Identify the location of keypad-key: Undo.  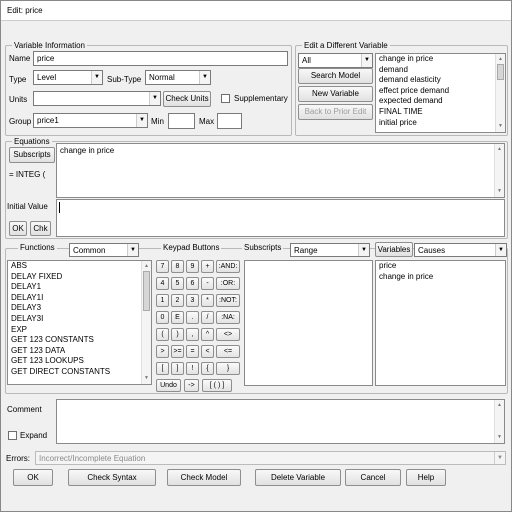
(168, 385).